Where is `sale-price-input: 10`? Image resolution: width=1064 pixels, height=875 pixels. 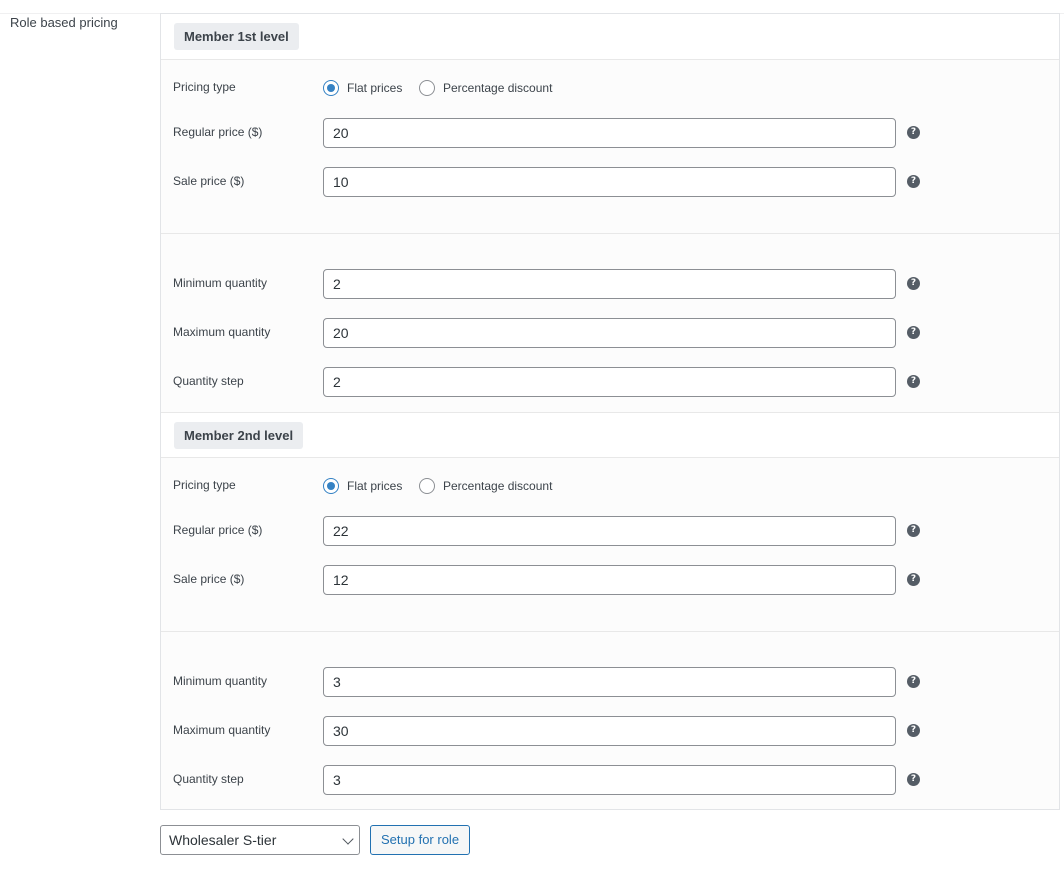
sale-price-input: 10 is located at coordinates (609, 182).